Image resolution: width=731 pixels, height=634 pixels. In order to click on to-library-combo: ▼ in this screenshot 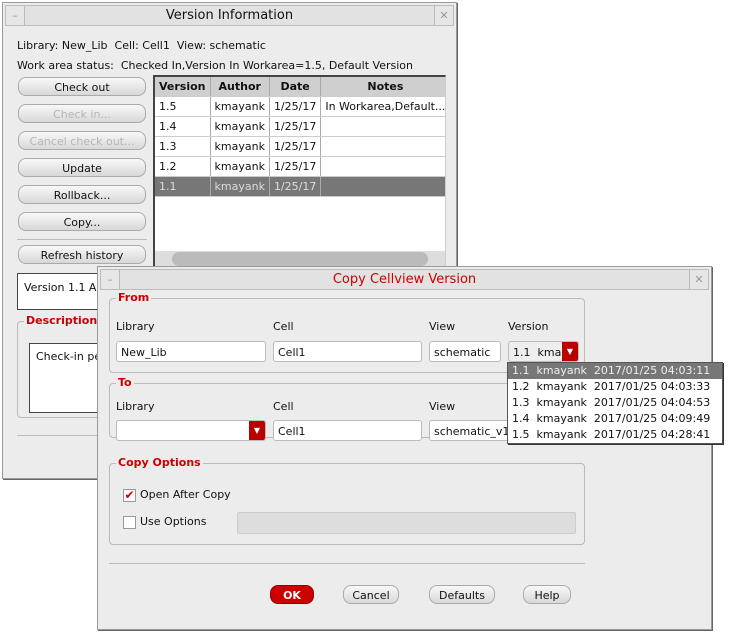, I will do `click(191, 430)`.